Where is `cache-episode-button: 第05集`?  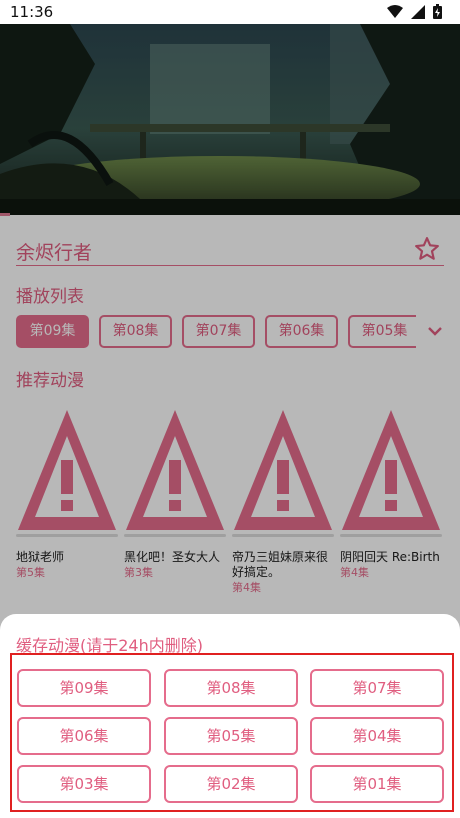 cache-episode-button: 第05集 is located at coordinates (231, 736).